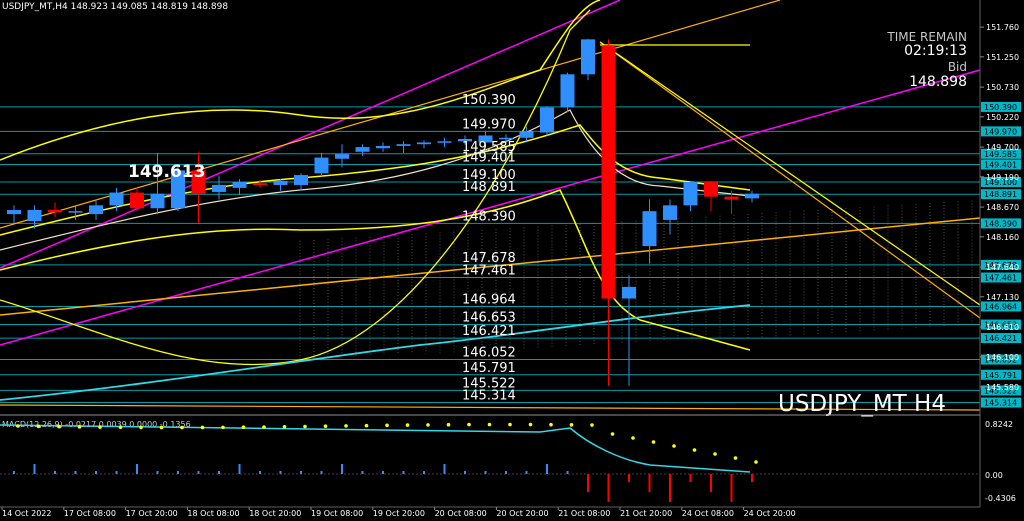  I want to click on macd-tick-zero: 0.00, so click(994, 475).